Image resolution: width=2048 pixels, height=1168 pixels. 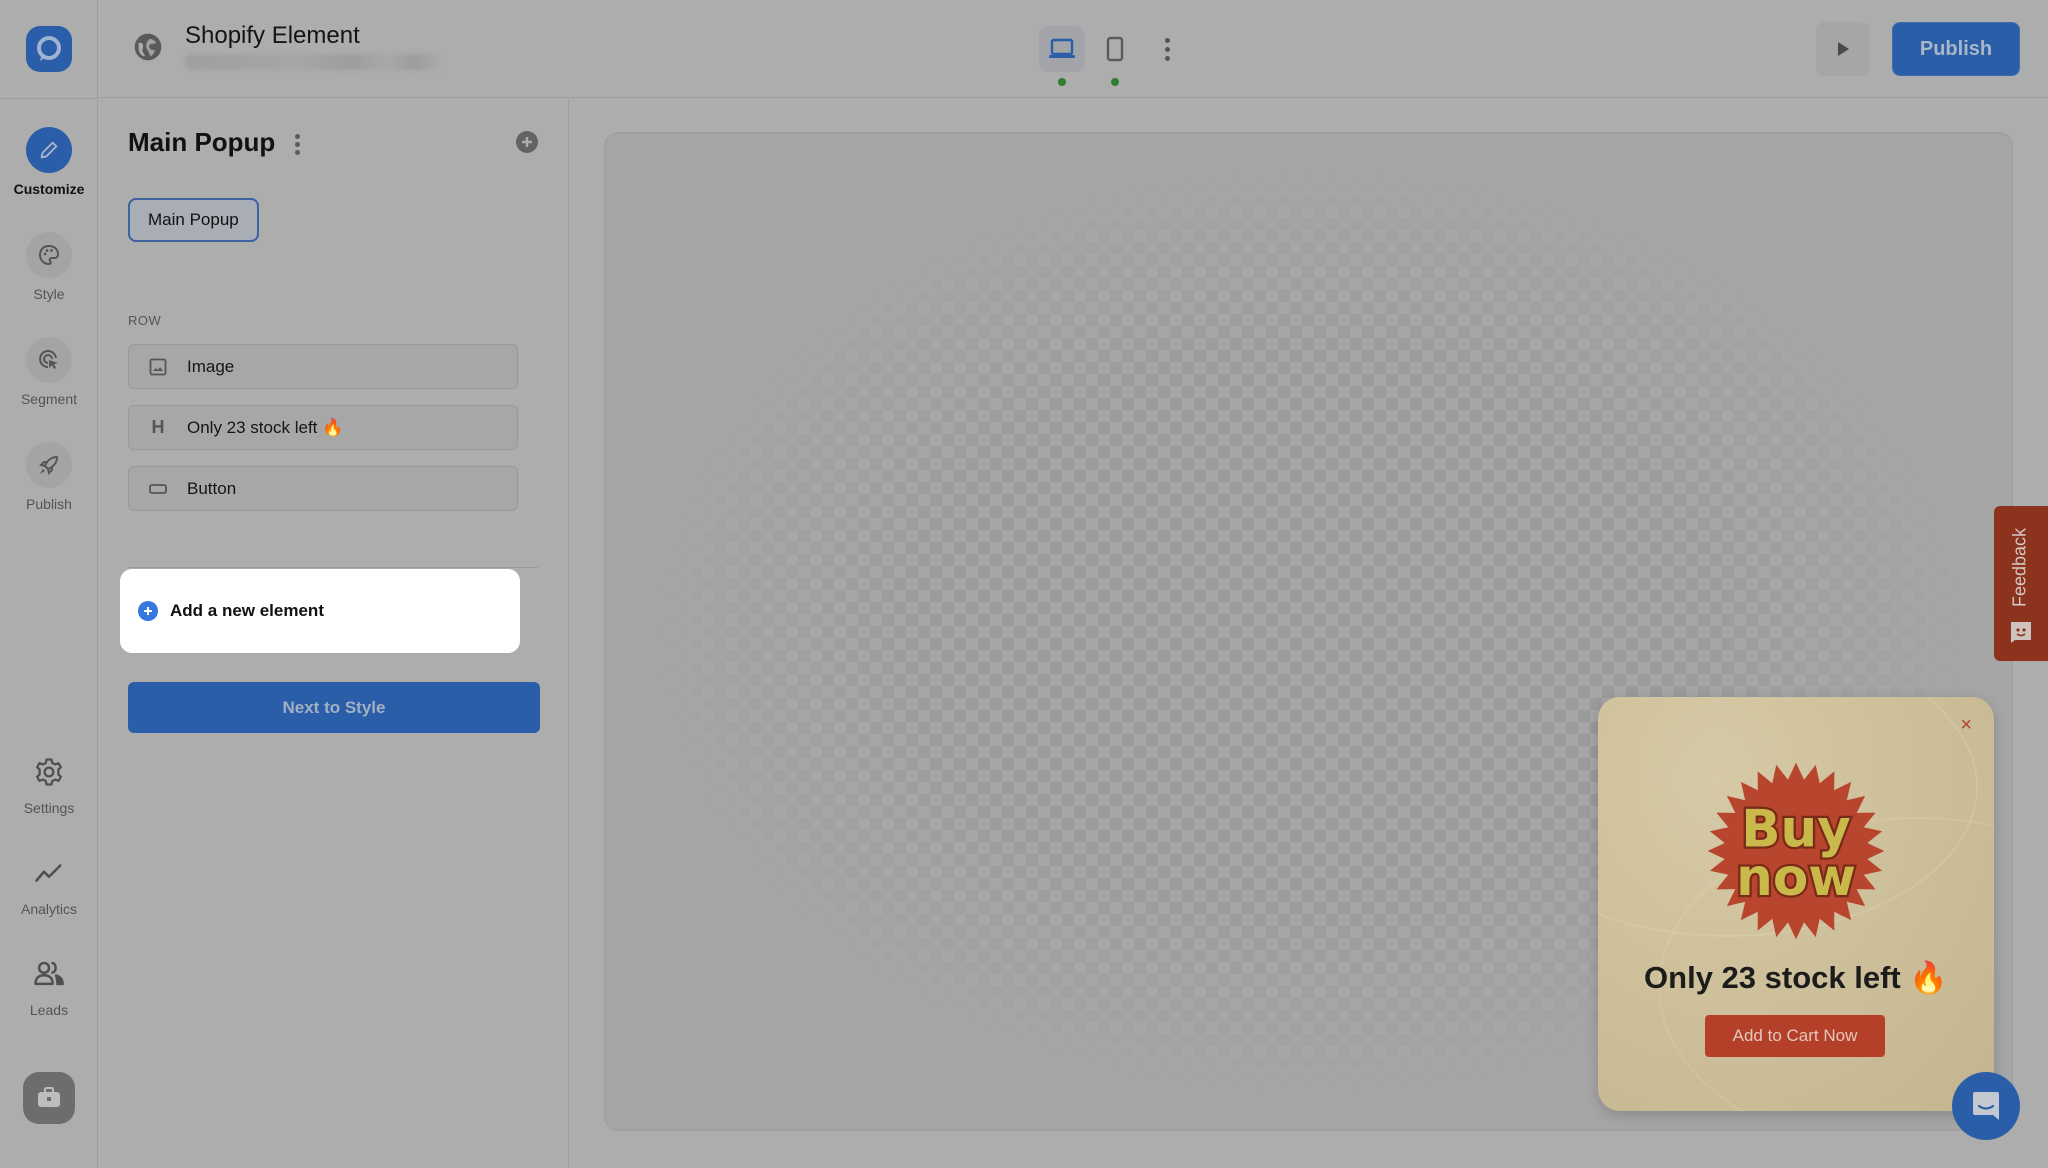 I want to click on feedback-tab: Feedback, so click(x=2021, y=583).